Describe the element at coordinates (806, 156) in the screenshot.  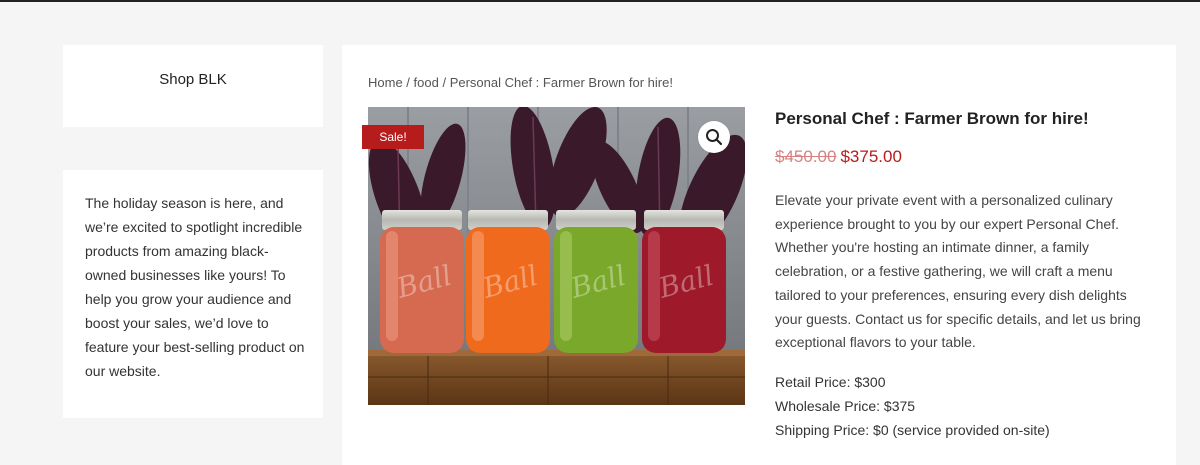
I see `original-price: $450.00` at that location.